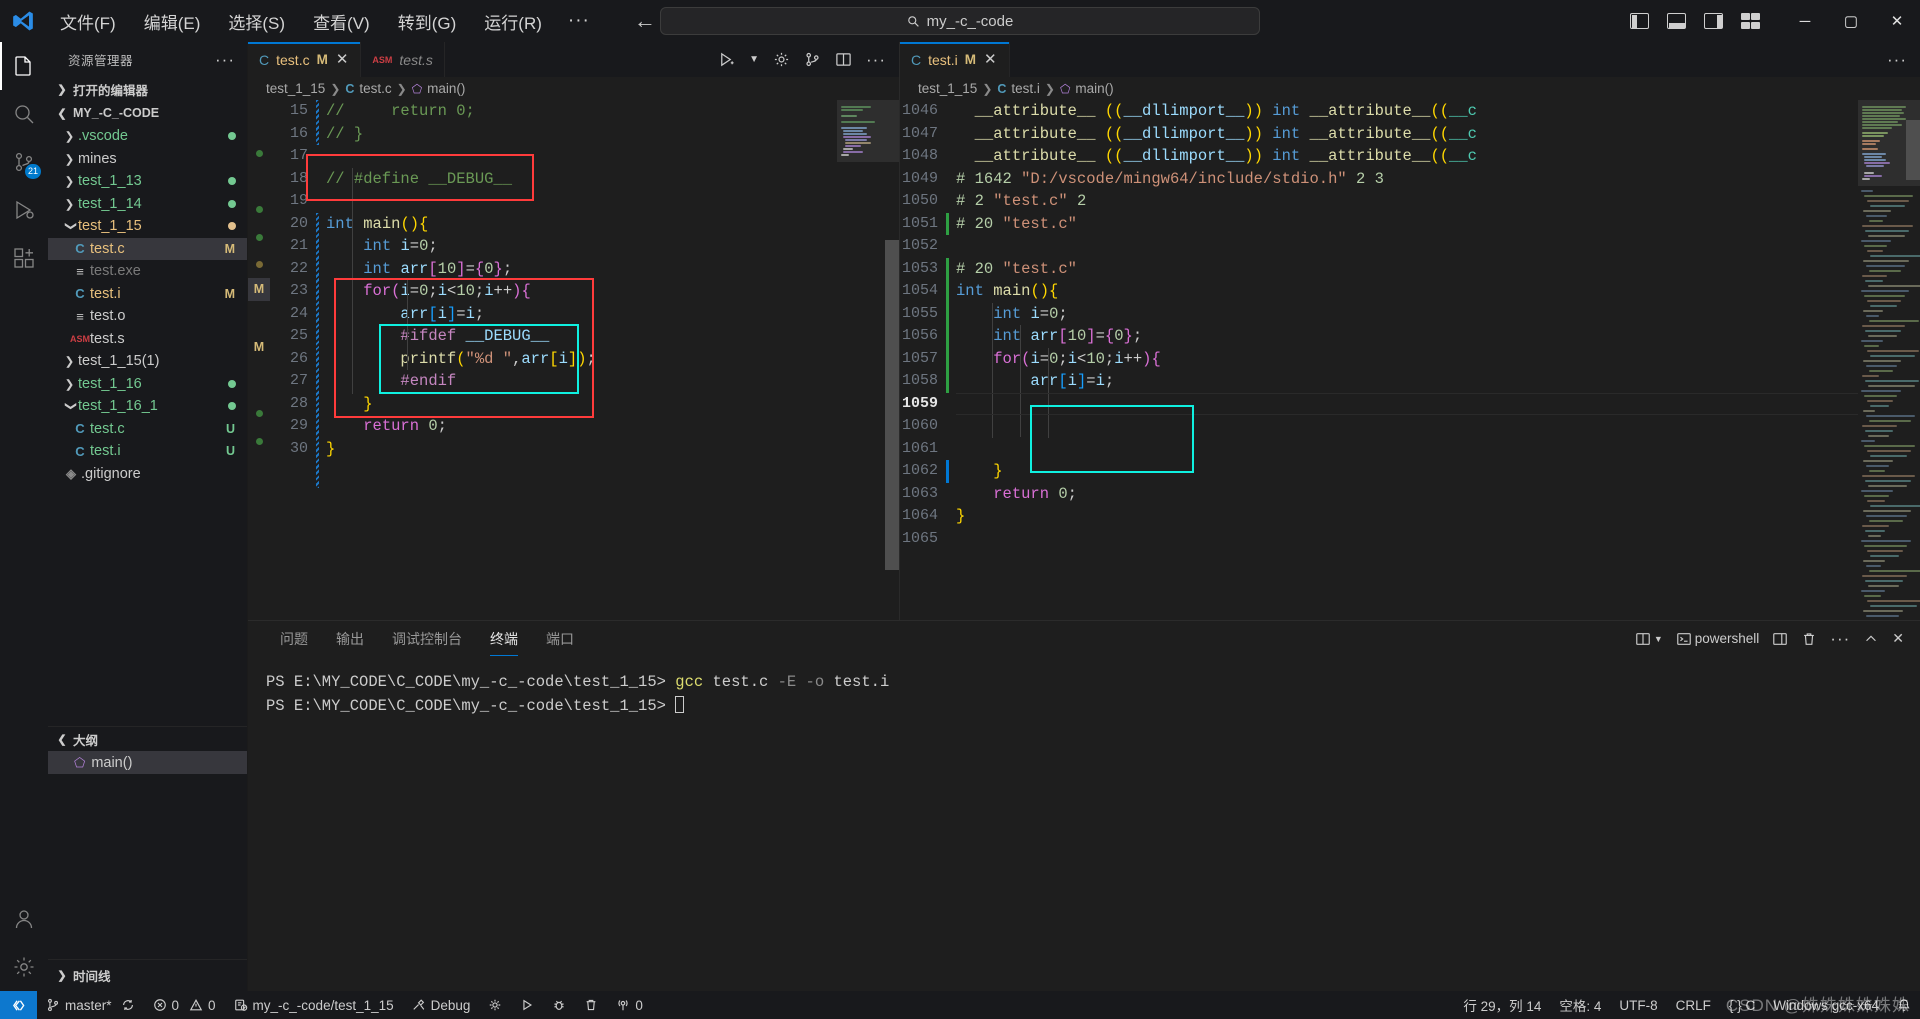  Describe the element at coordinates (1840, 639) in the screenshot. I see `panel-more-icon: ···` at that location.